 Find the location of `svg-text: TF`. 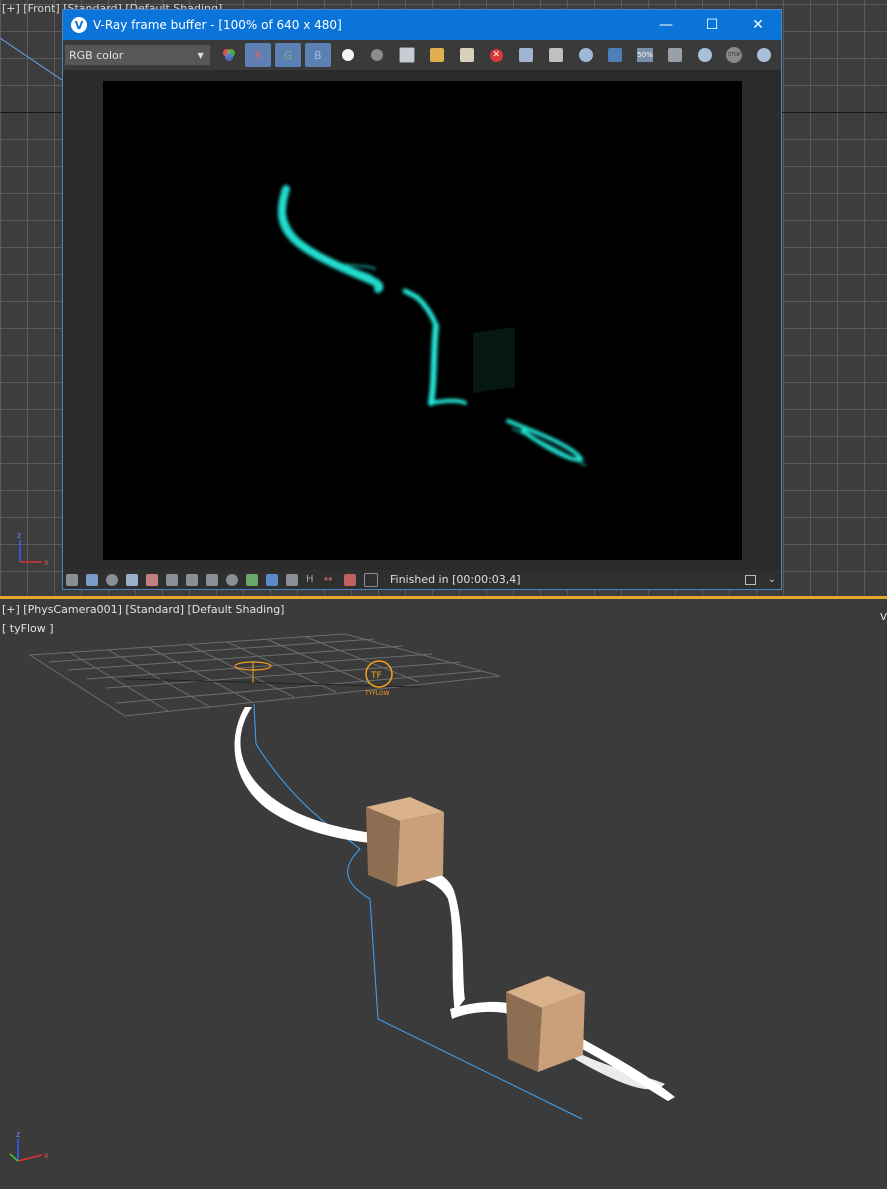

svg-text: TF is located at coordinates (376, 676).